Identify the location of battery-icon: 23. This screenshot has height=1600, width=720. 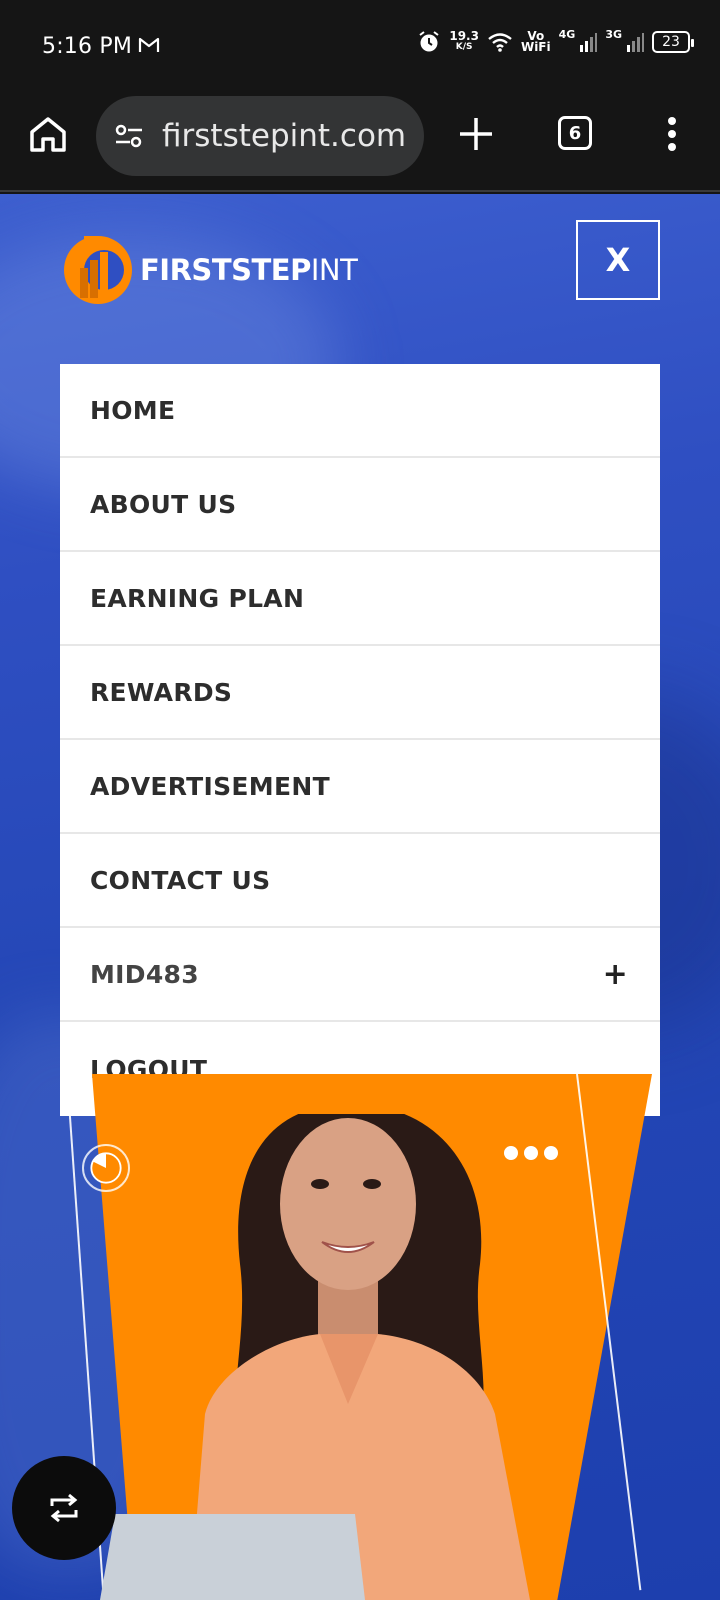
(673, 42).